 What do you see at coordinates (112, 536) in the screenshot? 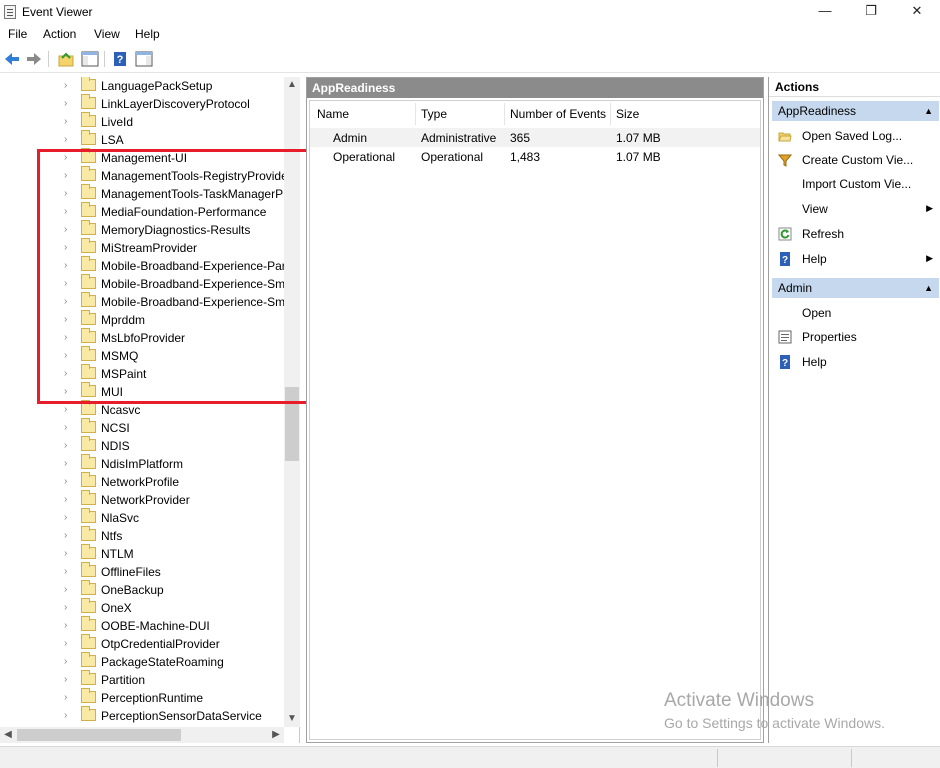
I see `tree-item-label: Ntfs` at bounding box center [112, 536].